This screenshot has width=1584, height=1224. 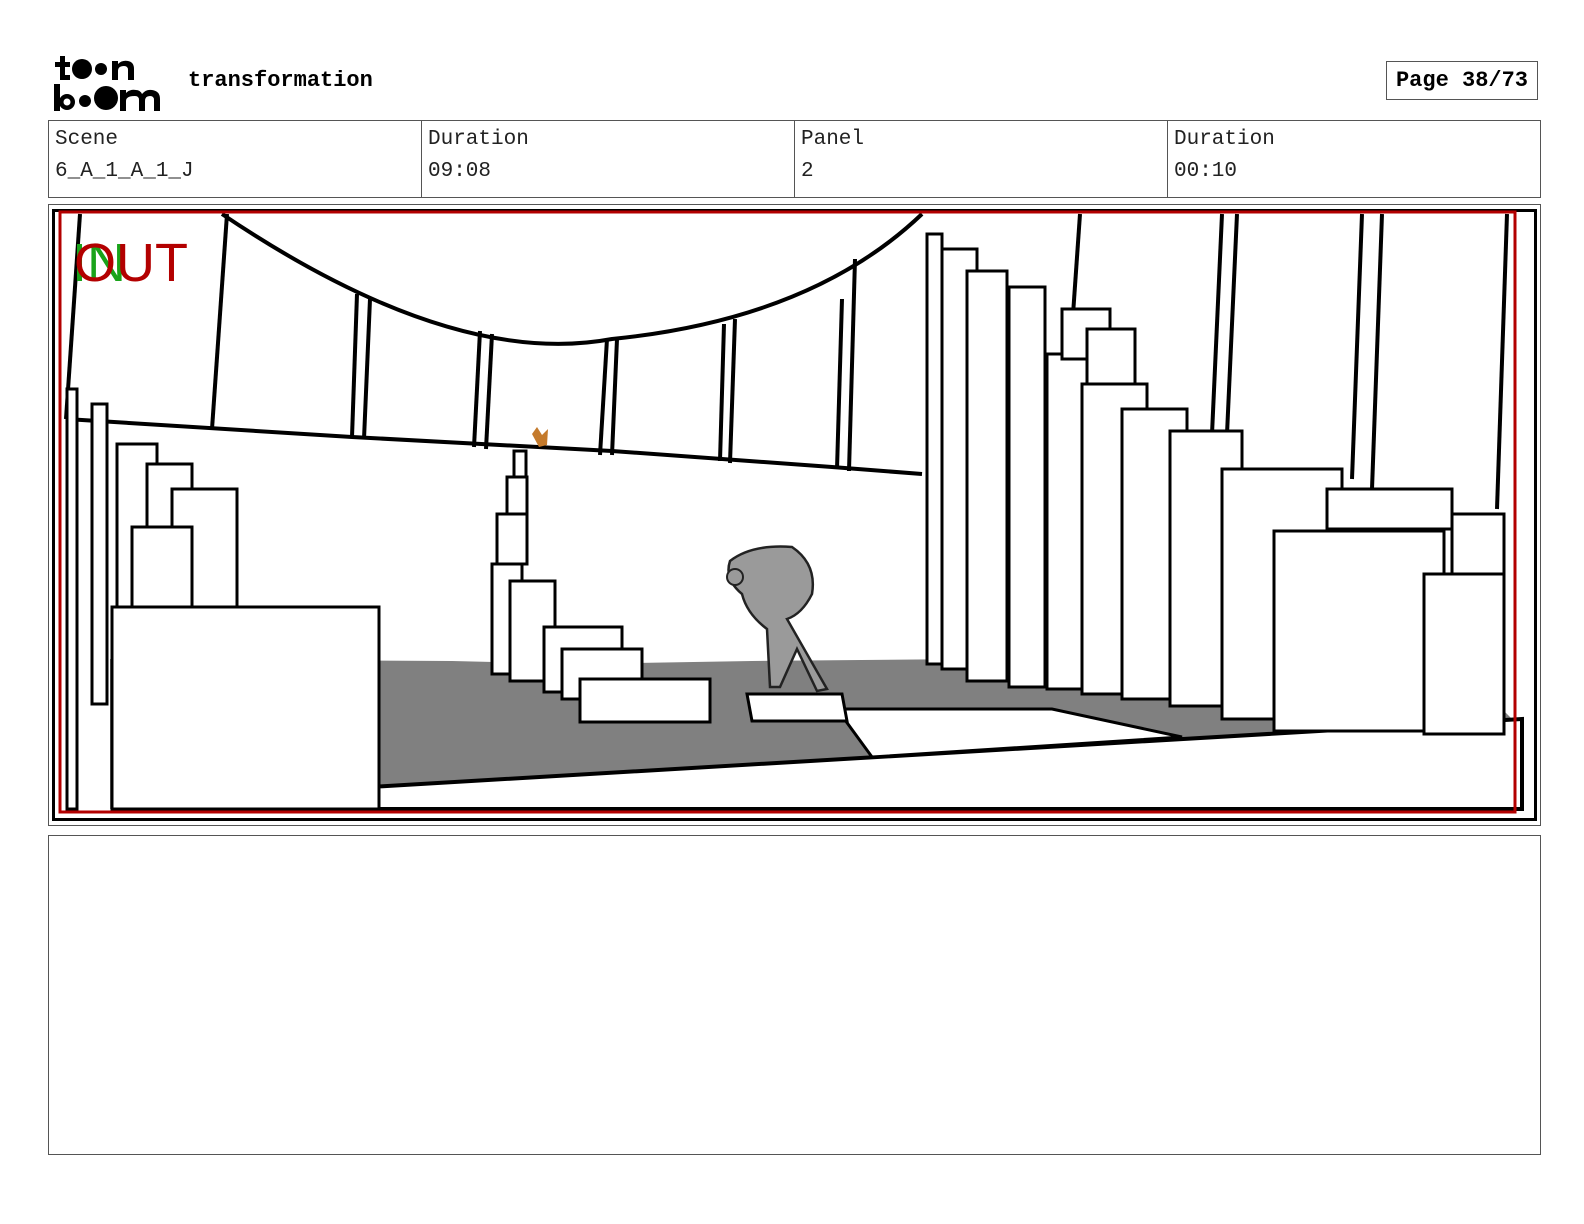 What do you see at coordinates (981, 159) in the screenshot?
I see `panel-cell: Panel 2` at bounding box center [981, 159].